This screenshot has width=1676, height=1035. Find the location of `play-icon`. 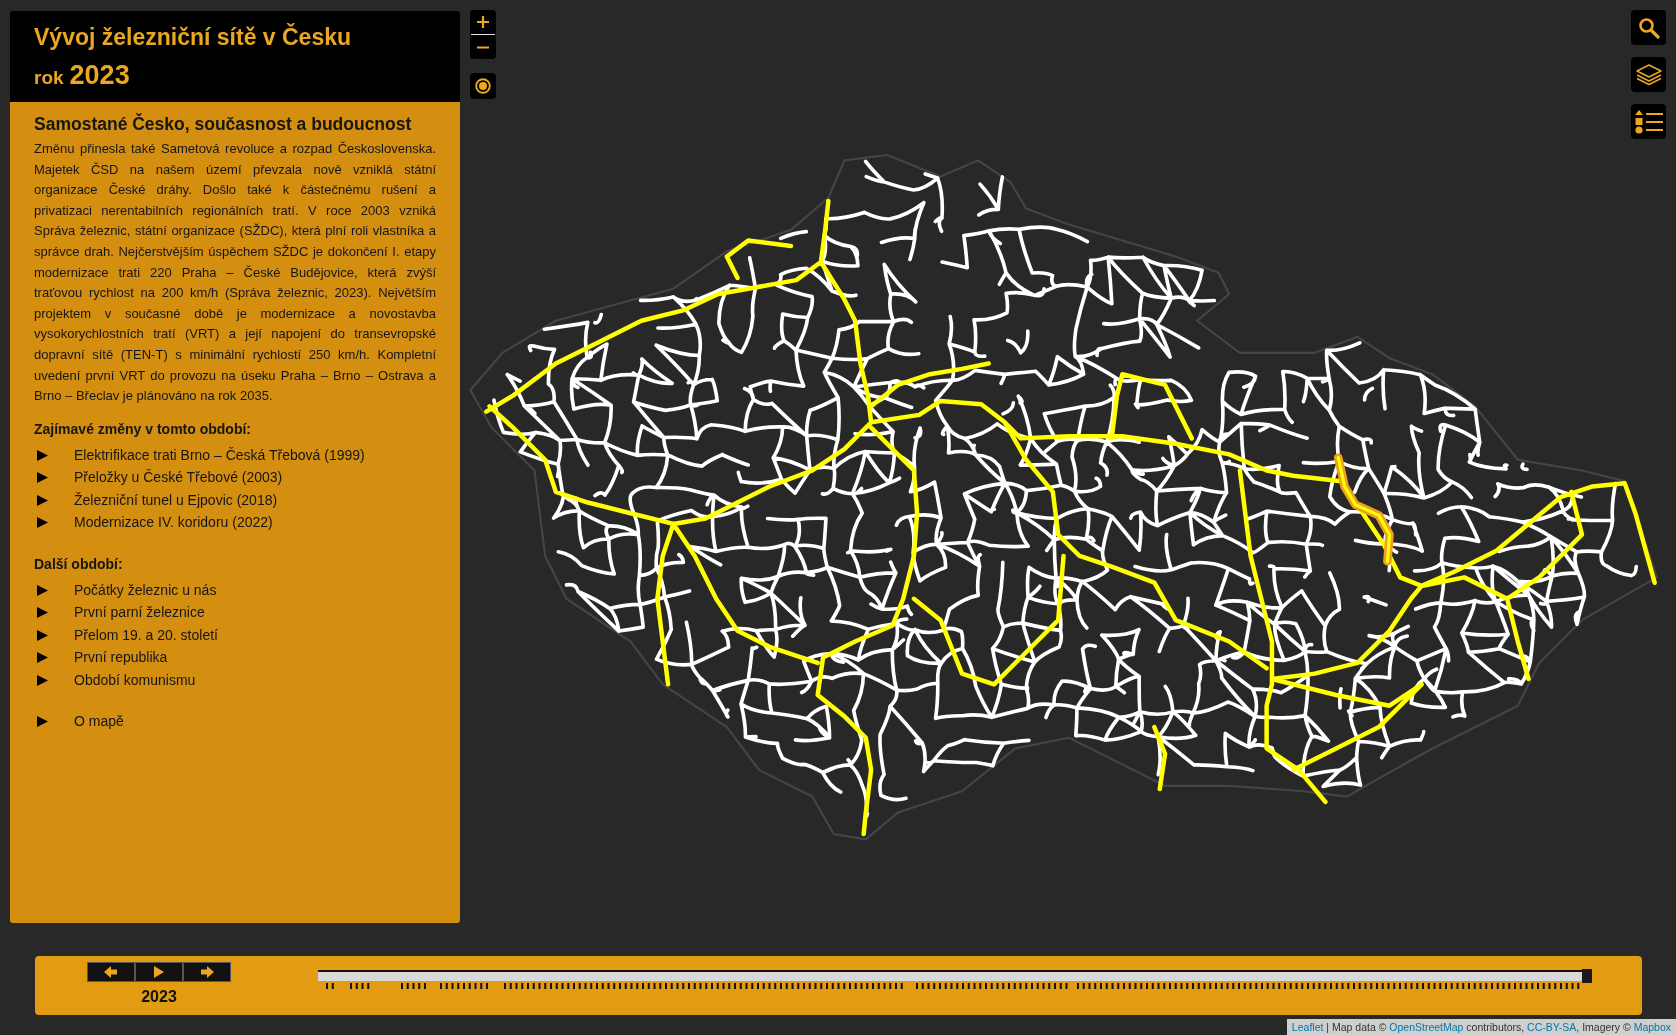

play-icon is located at coordinates (159, 972).